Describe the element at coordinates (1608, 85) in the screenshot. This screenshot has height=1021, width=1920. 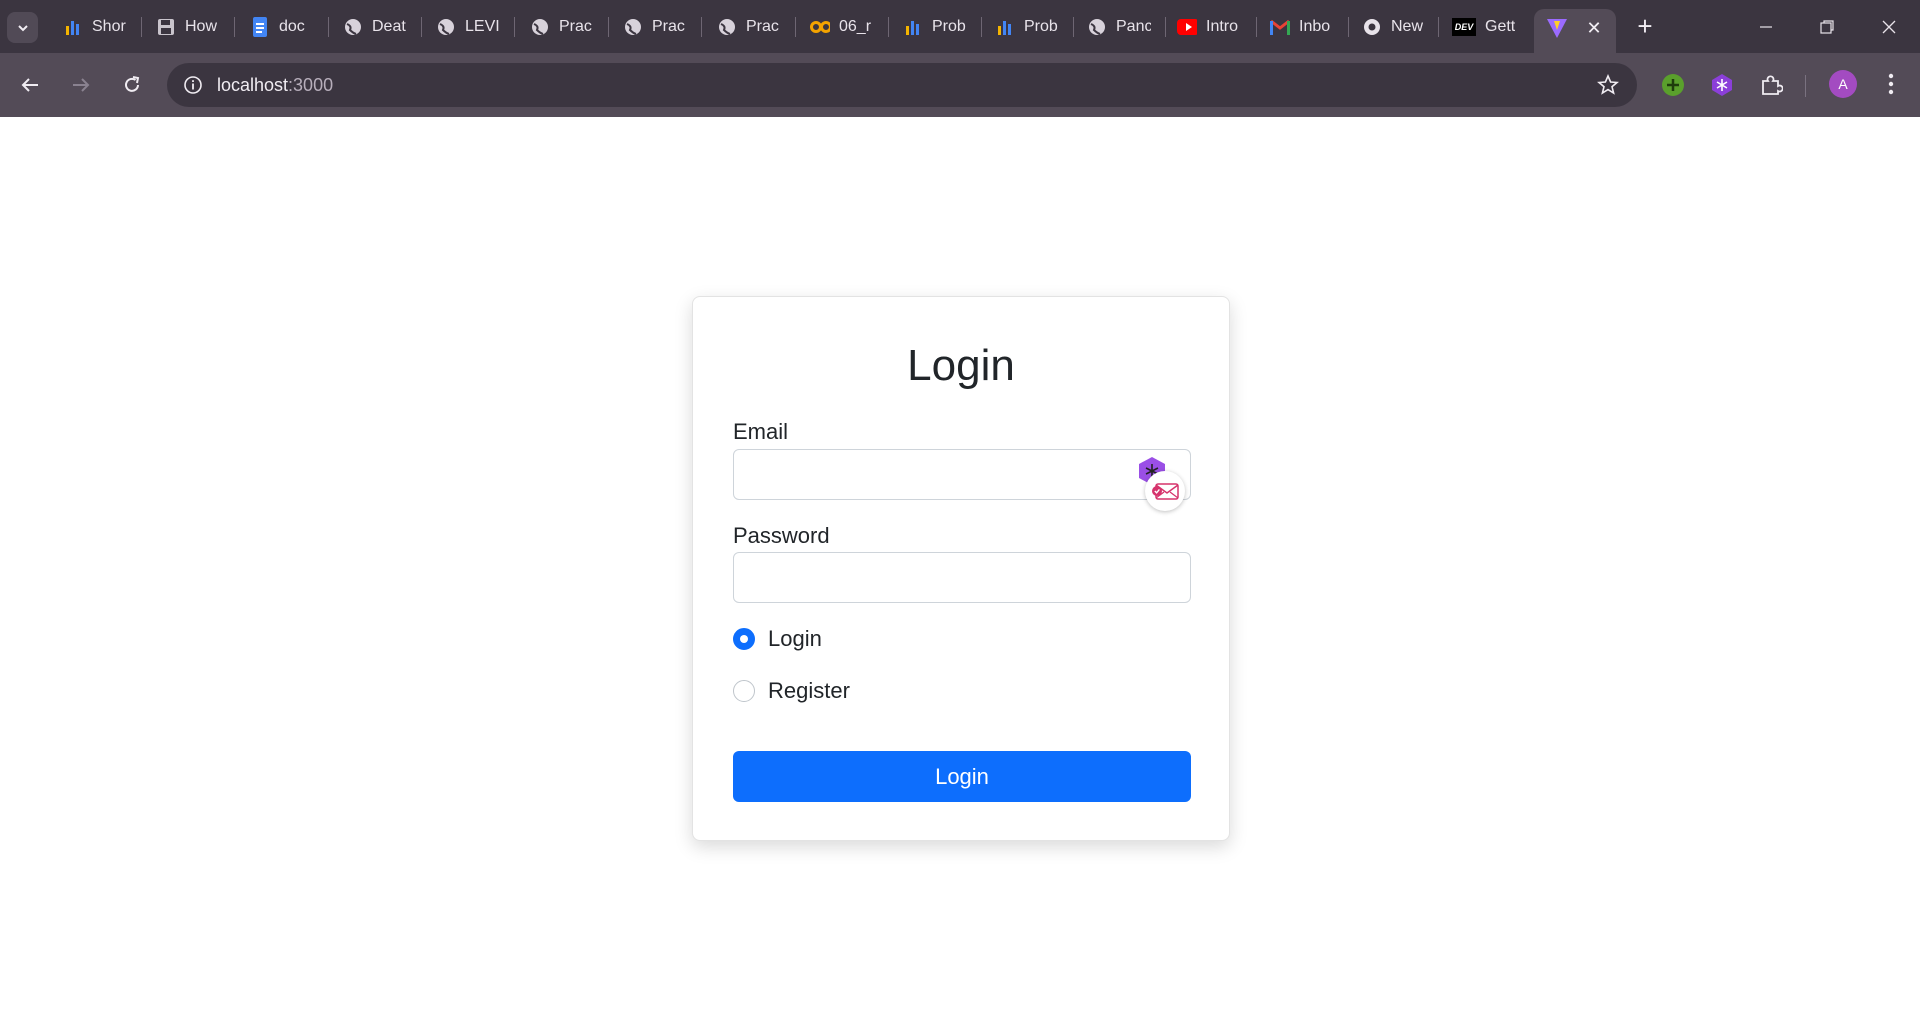
I see `bookmark-star-icon` at that location.